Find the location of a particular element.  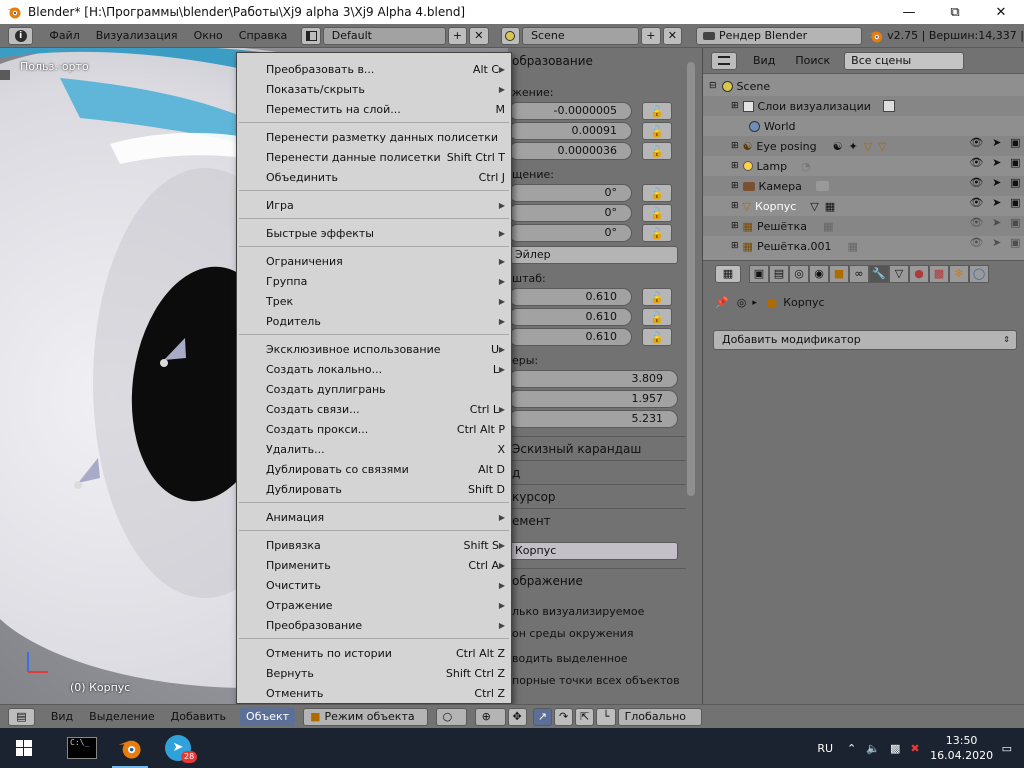

properties-scrollbar is located at coordinates (691, 279).